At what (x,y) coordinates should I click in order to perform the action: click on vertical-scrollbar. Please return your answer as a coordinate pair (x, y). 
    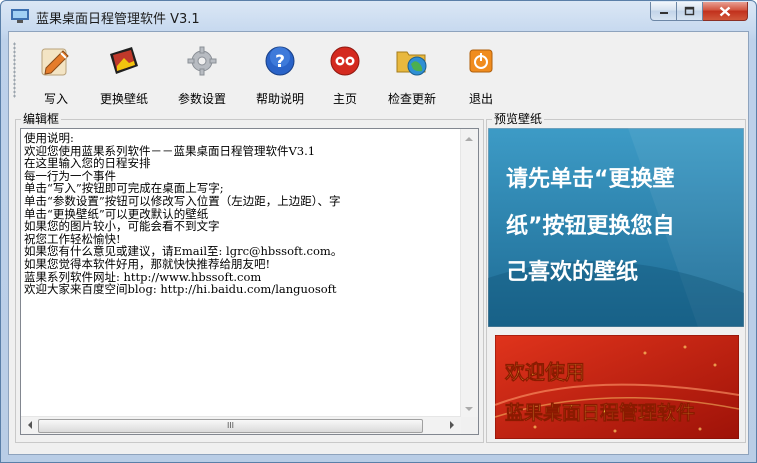
    Looking at the image, I should click on (469, 273).